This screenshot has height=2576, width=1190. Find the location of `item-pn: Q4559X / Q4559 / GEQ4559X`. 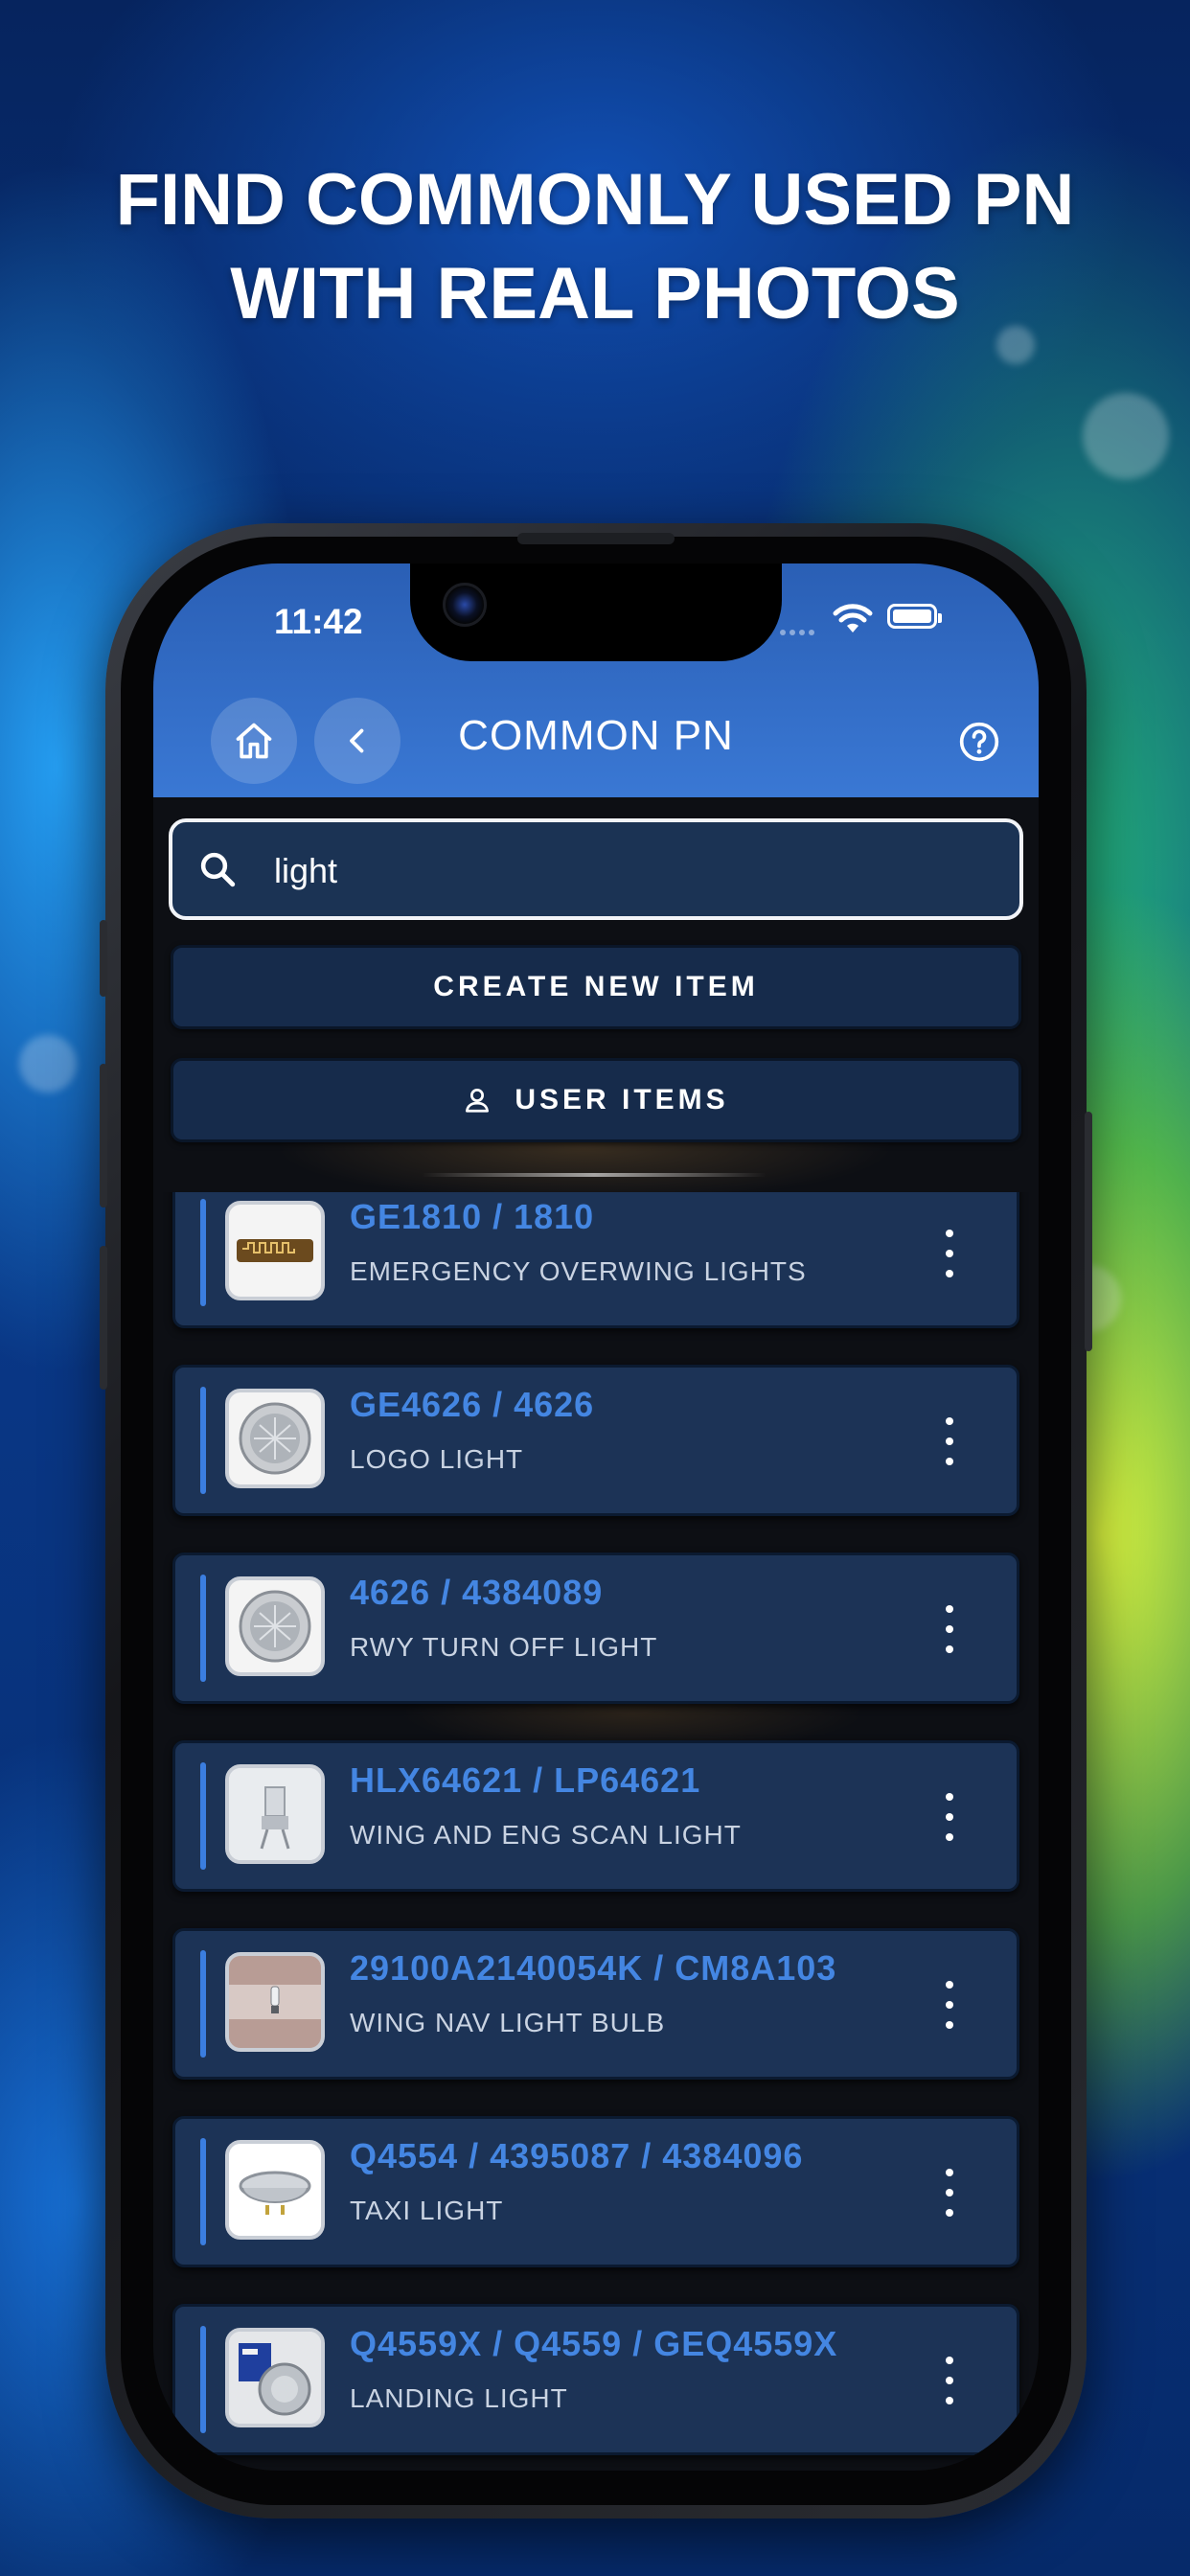

item-pn: Q4559X / Q4559 / GEQ4559X is located at coordinates (594, 2343).